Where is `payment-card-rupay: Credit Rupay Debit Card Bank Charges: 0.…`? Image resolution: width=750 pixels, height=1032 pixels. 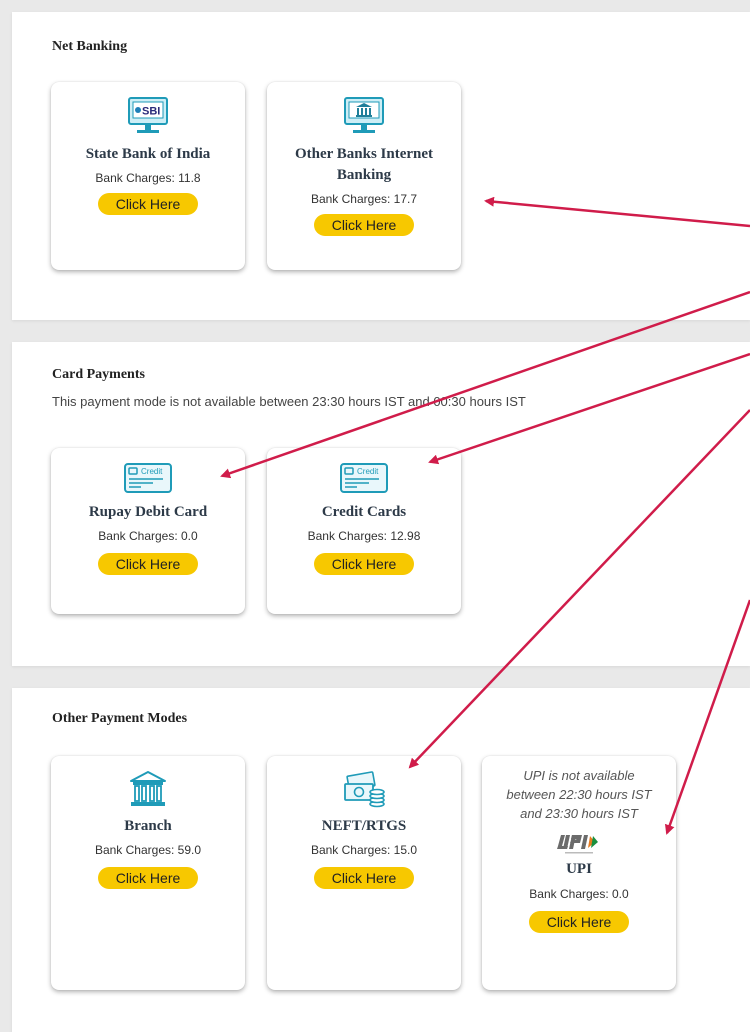 payment-card-rupay: Credit Rupay Debit Card Bank Charges: 0.… is located at coordinates (148, 531).